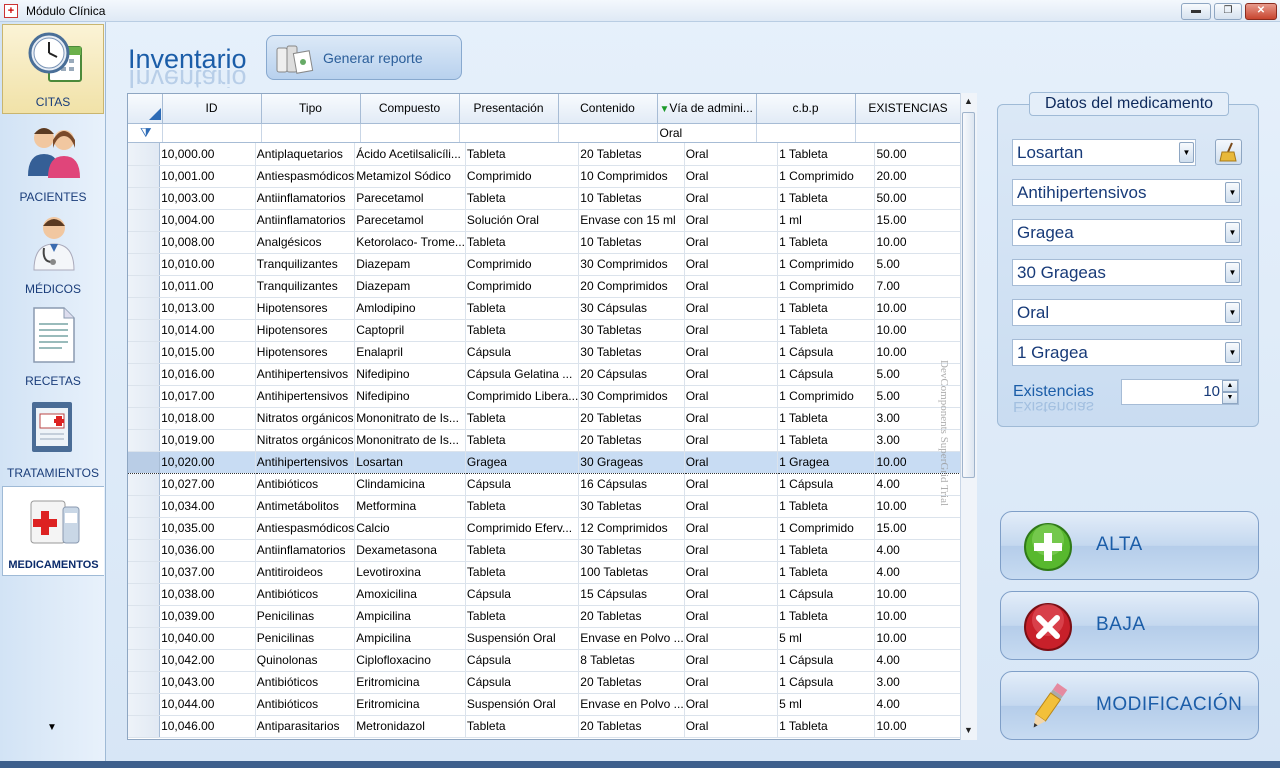 The height and width of the screenshot is (768, 1280). What do you see at coordinates (1127, 312) in the screenshot?
I see `via-combo: Oral ▼` at bounding box center [1127, 312].